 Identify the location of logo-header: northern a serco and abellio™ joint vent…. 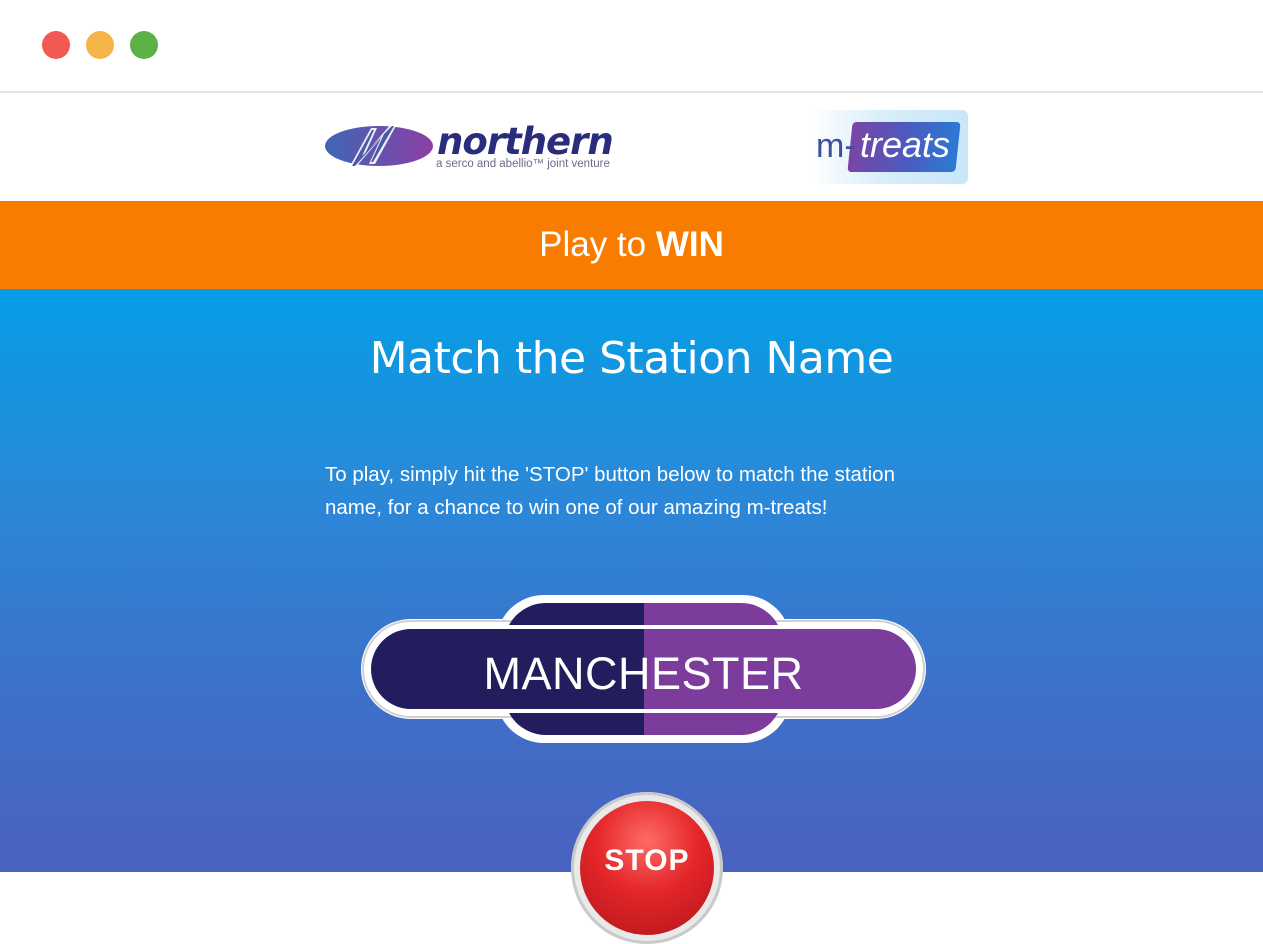
(631, 147).